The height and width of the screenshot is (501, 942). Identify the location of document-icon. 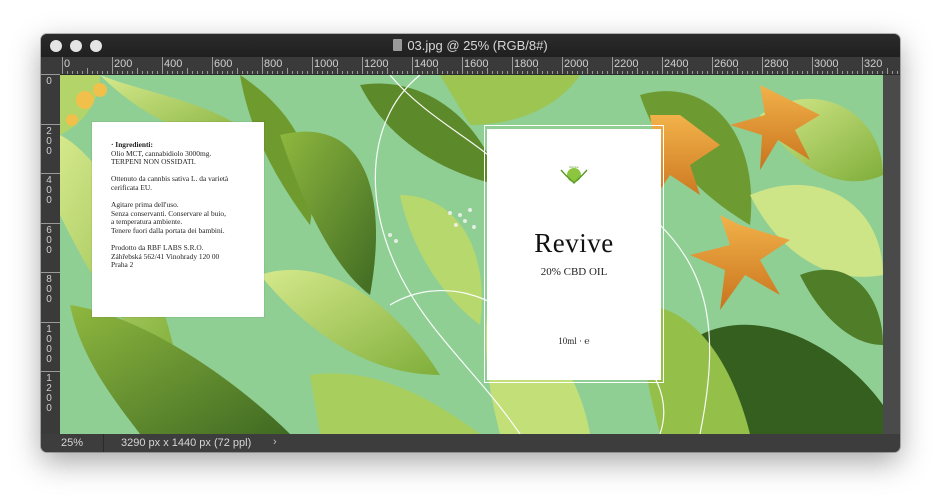
(398, 45).